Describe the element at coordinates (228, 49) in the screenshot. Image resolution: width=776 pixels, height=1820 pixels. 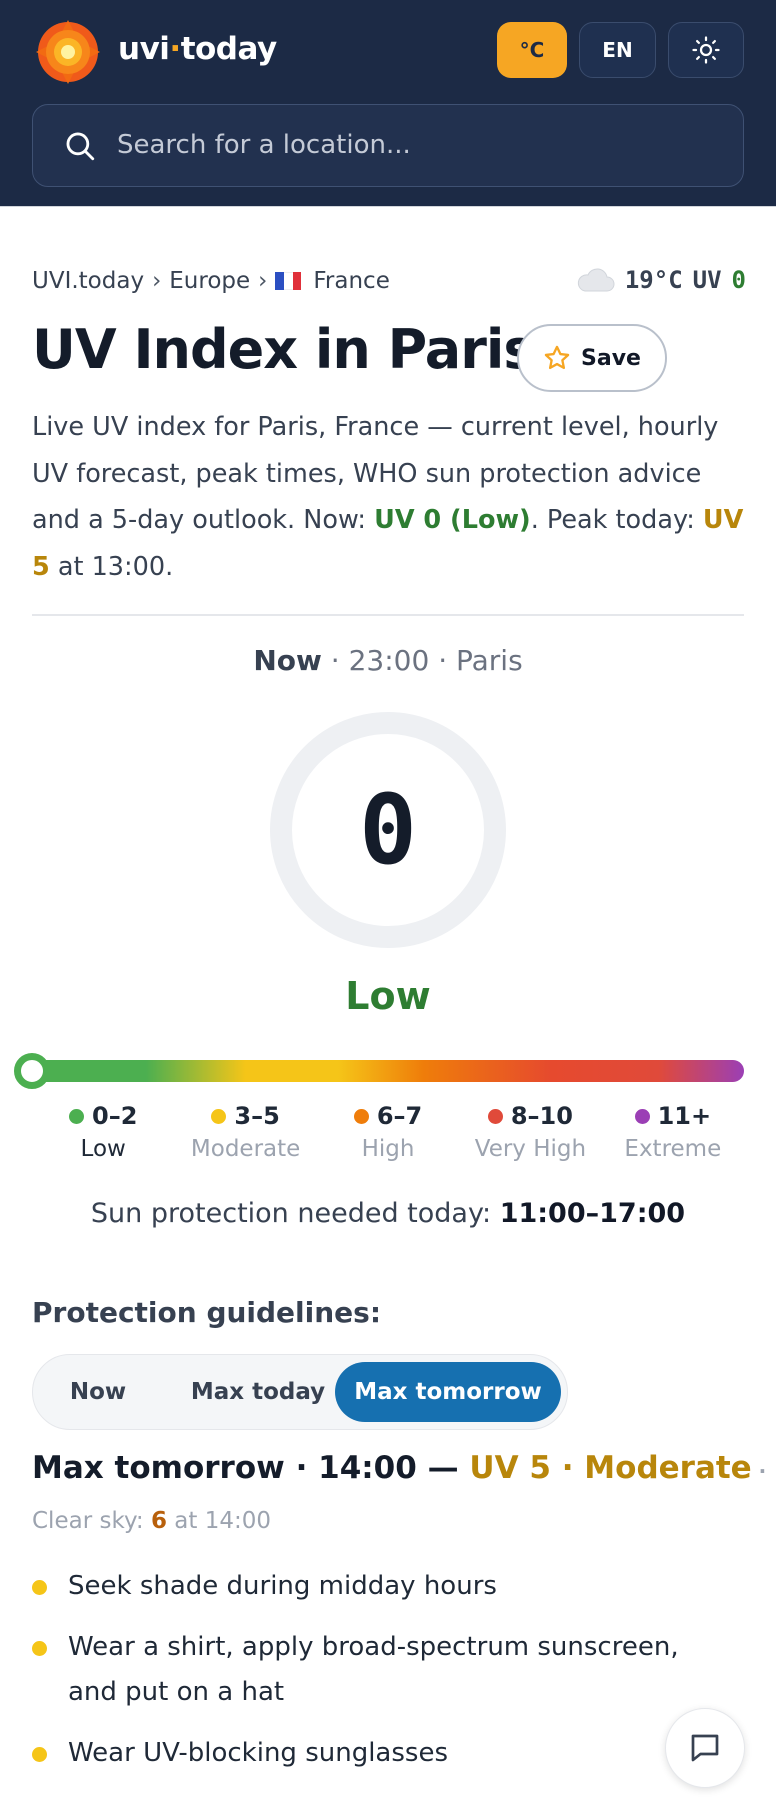
I see `brand-tld: today` at that location.